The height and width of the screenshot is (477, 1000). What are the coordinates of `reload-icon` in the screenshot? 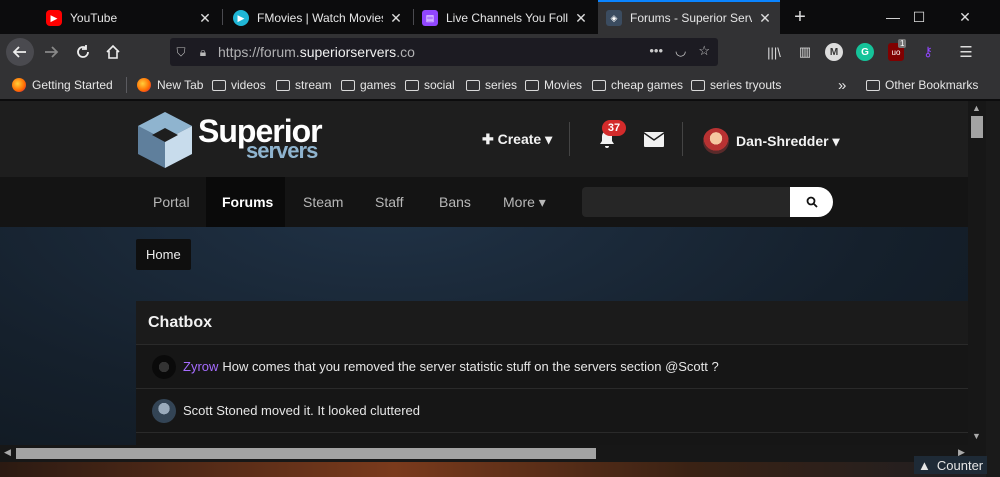 It's located at (83, 51).